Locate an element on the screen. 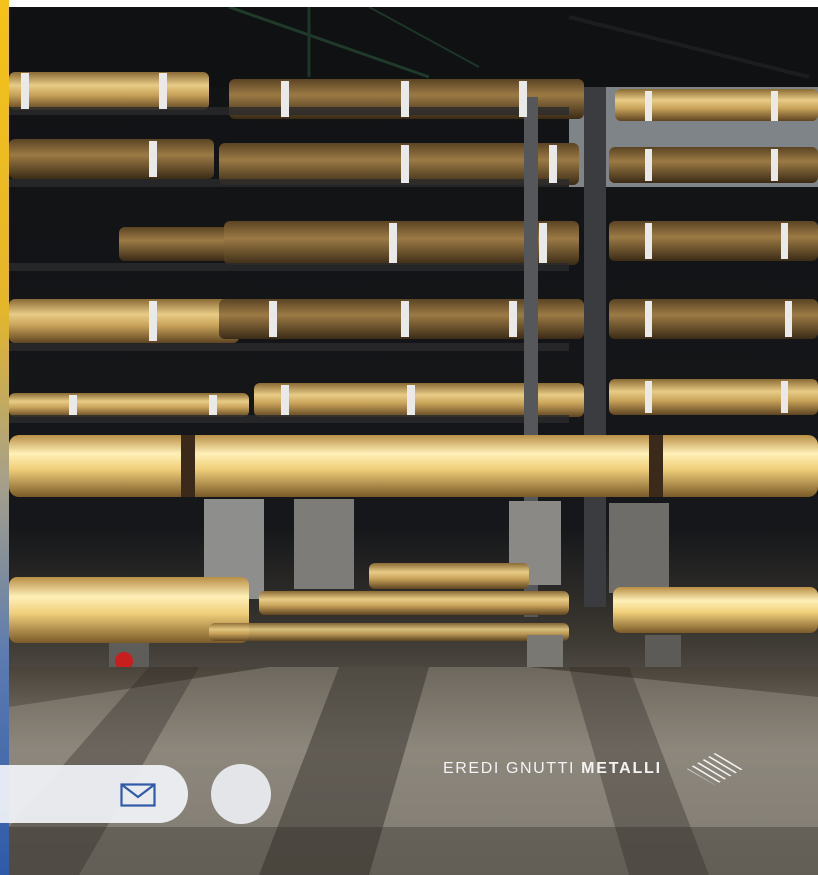 The width and height of the screenshot is (818, 875). diagonal-stripes-diamond-logo-icon is located at coordinates (714, 769).